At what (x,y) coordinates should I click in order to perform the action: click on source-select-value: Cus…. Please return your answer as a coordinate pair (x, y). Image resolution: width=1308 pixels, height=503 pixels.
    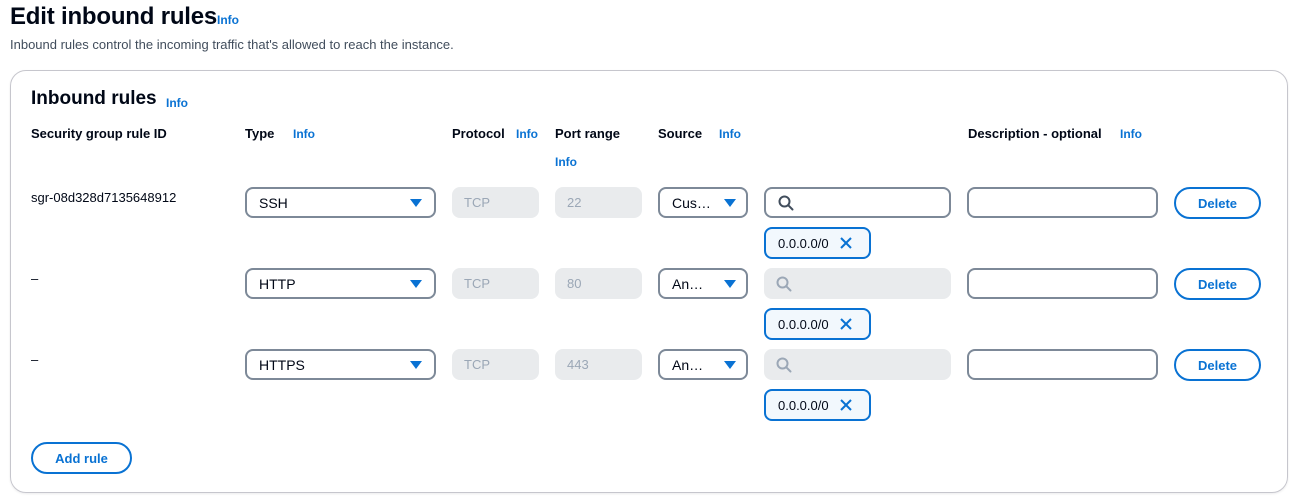
    Looking at the image, I should click on (691, 202).